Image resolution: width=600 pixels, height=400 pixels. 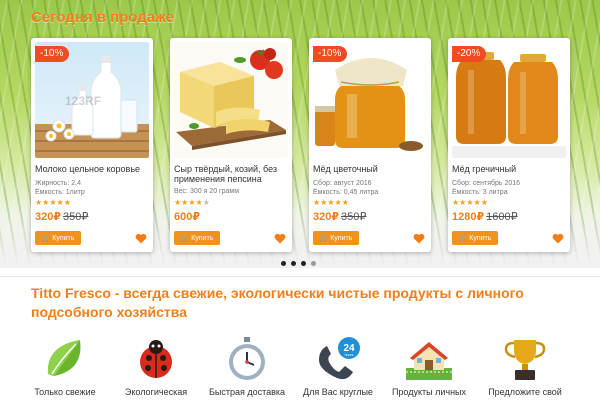 What do you see at coordinates (247, 392) in the screenshot?
I see `feature-label: Быстрая доставка` at bounding box center [247, 392].